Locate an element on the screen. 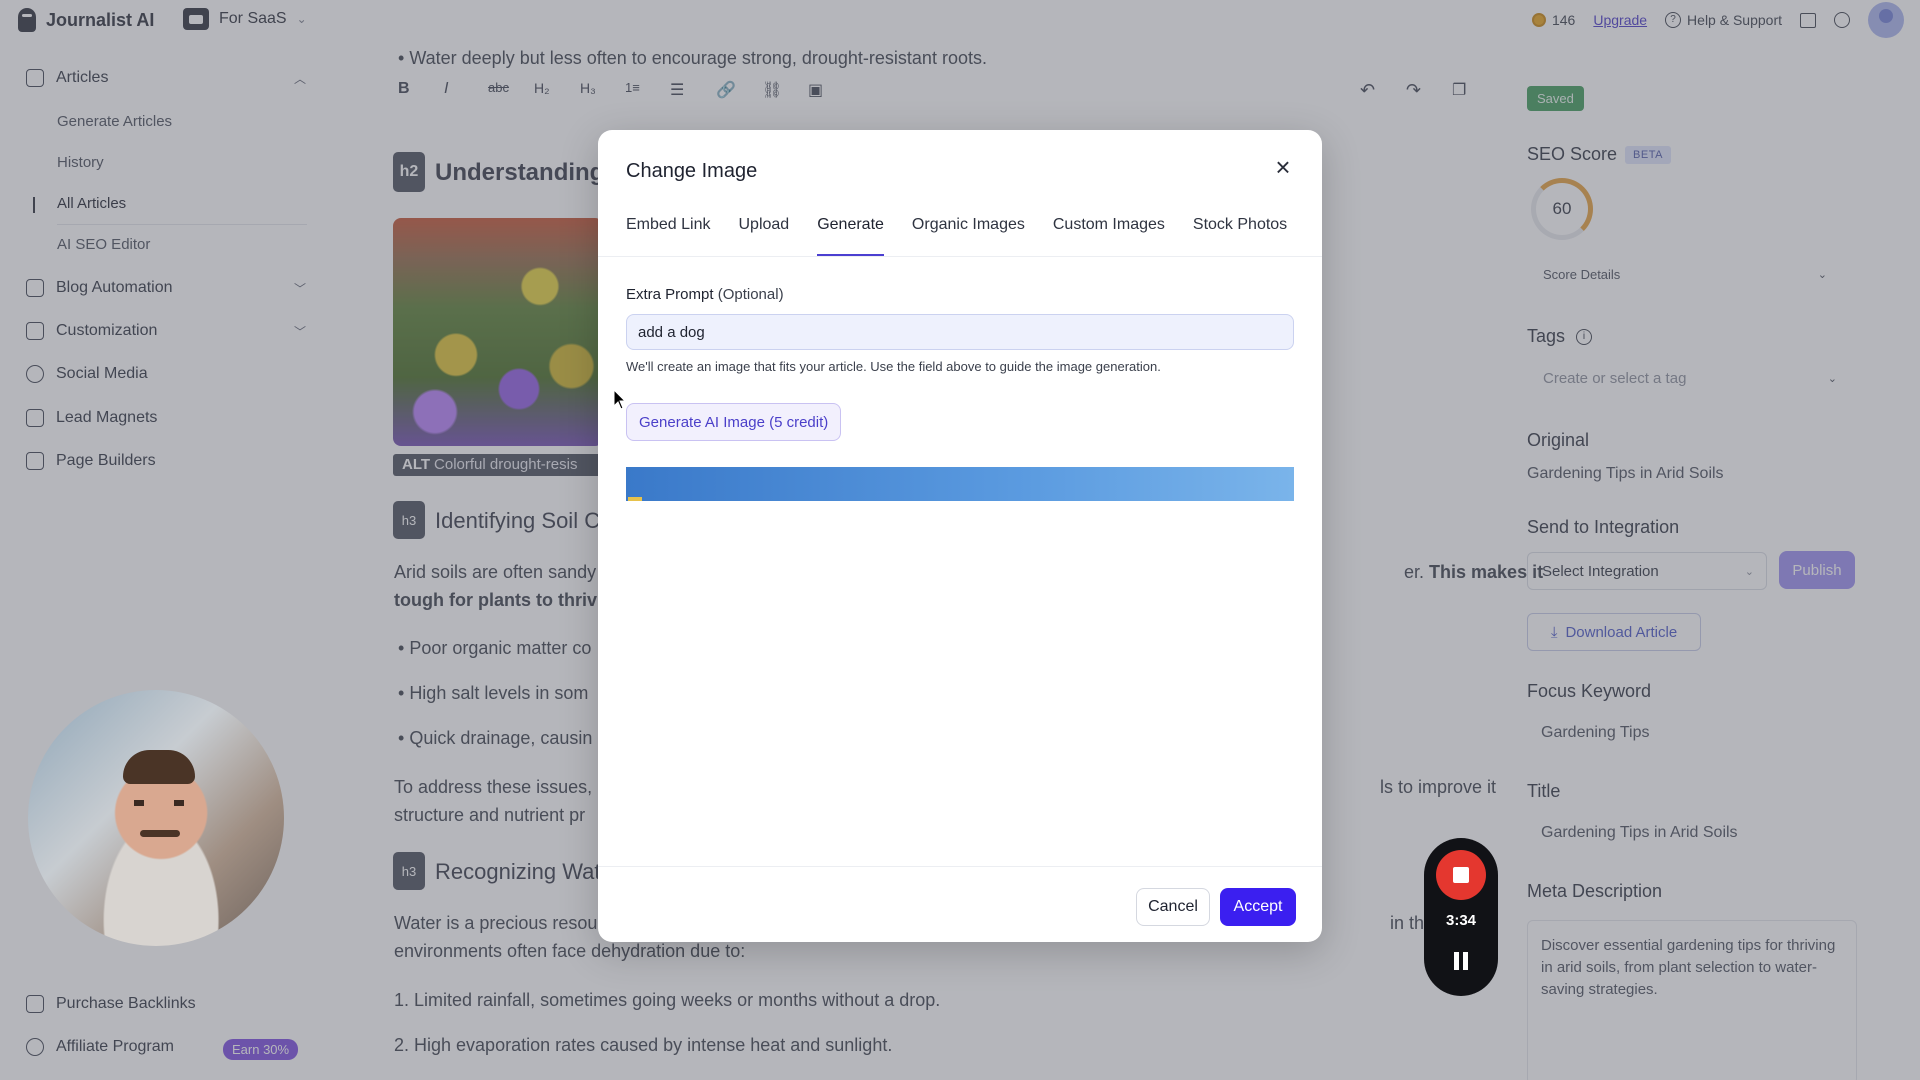  accept-button: Accept is located at coordinates (1258, 907).